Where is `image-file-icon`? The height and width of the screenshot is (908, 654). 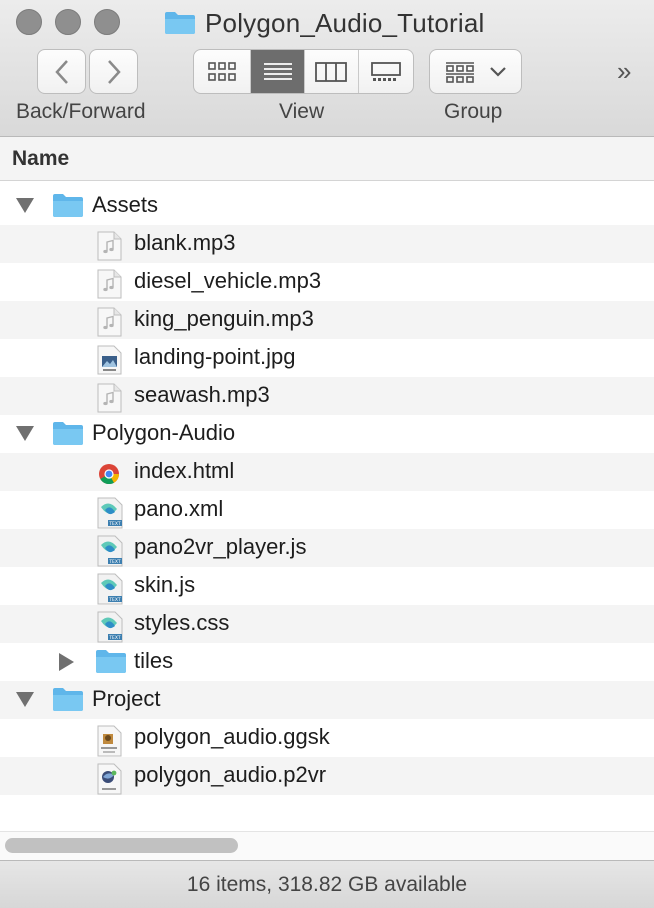 image-file-icon is located at coordinates (109, 362).